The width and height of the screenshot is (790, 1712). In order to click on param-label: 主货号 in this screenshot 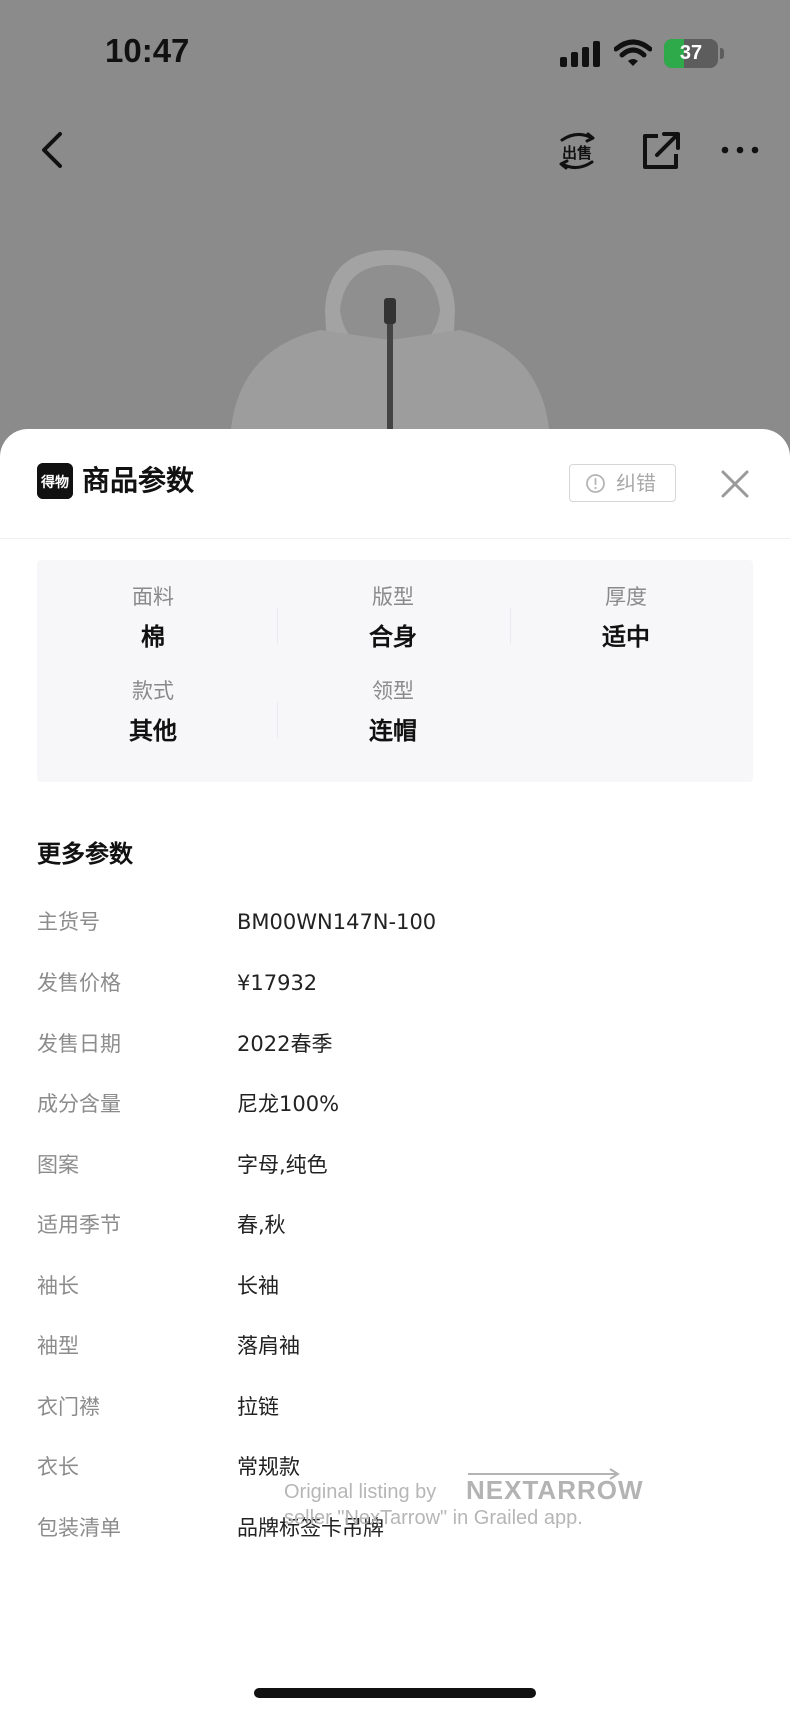, I will do `click(68, 922)`.